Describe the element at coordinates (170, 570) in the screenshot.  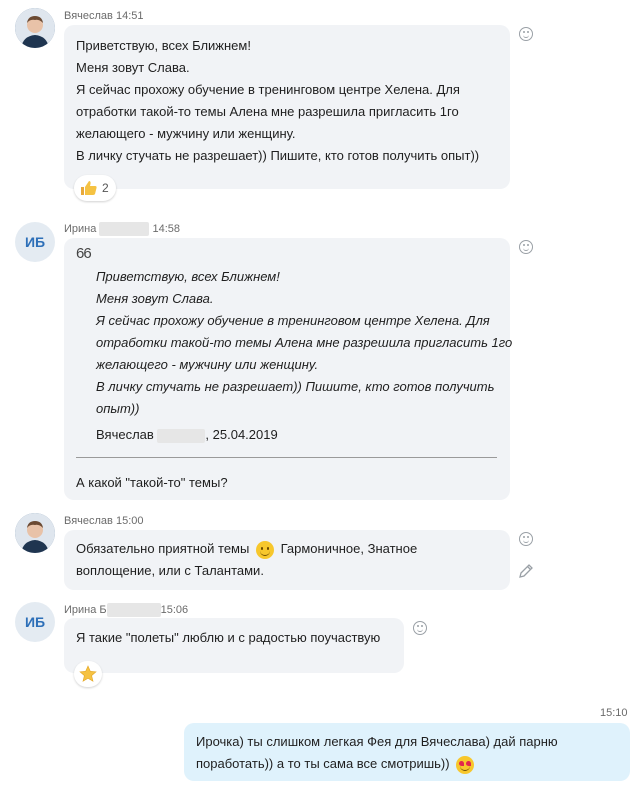
I see `message-line: воплощение, или с Талантами.` at that location.